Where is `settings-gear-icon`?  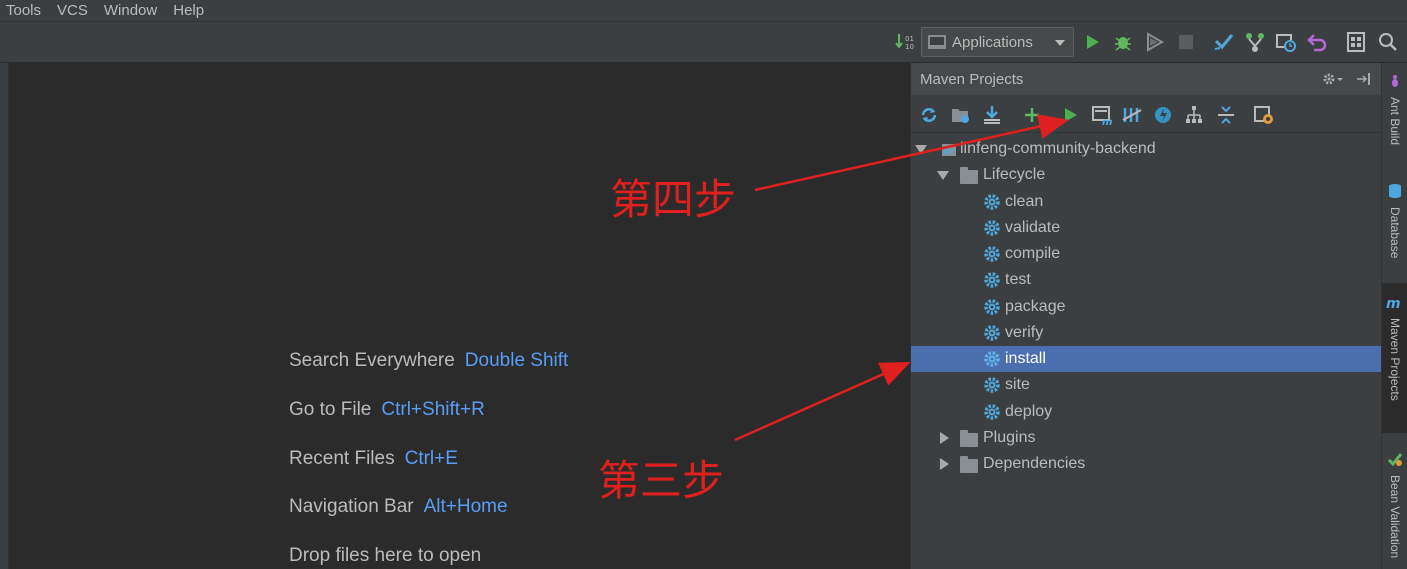
settings-gear-icon is located at coordinates (1332, 81).